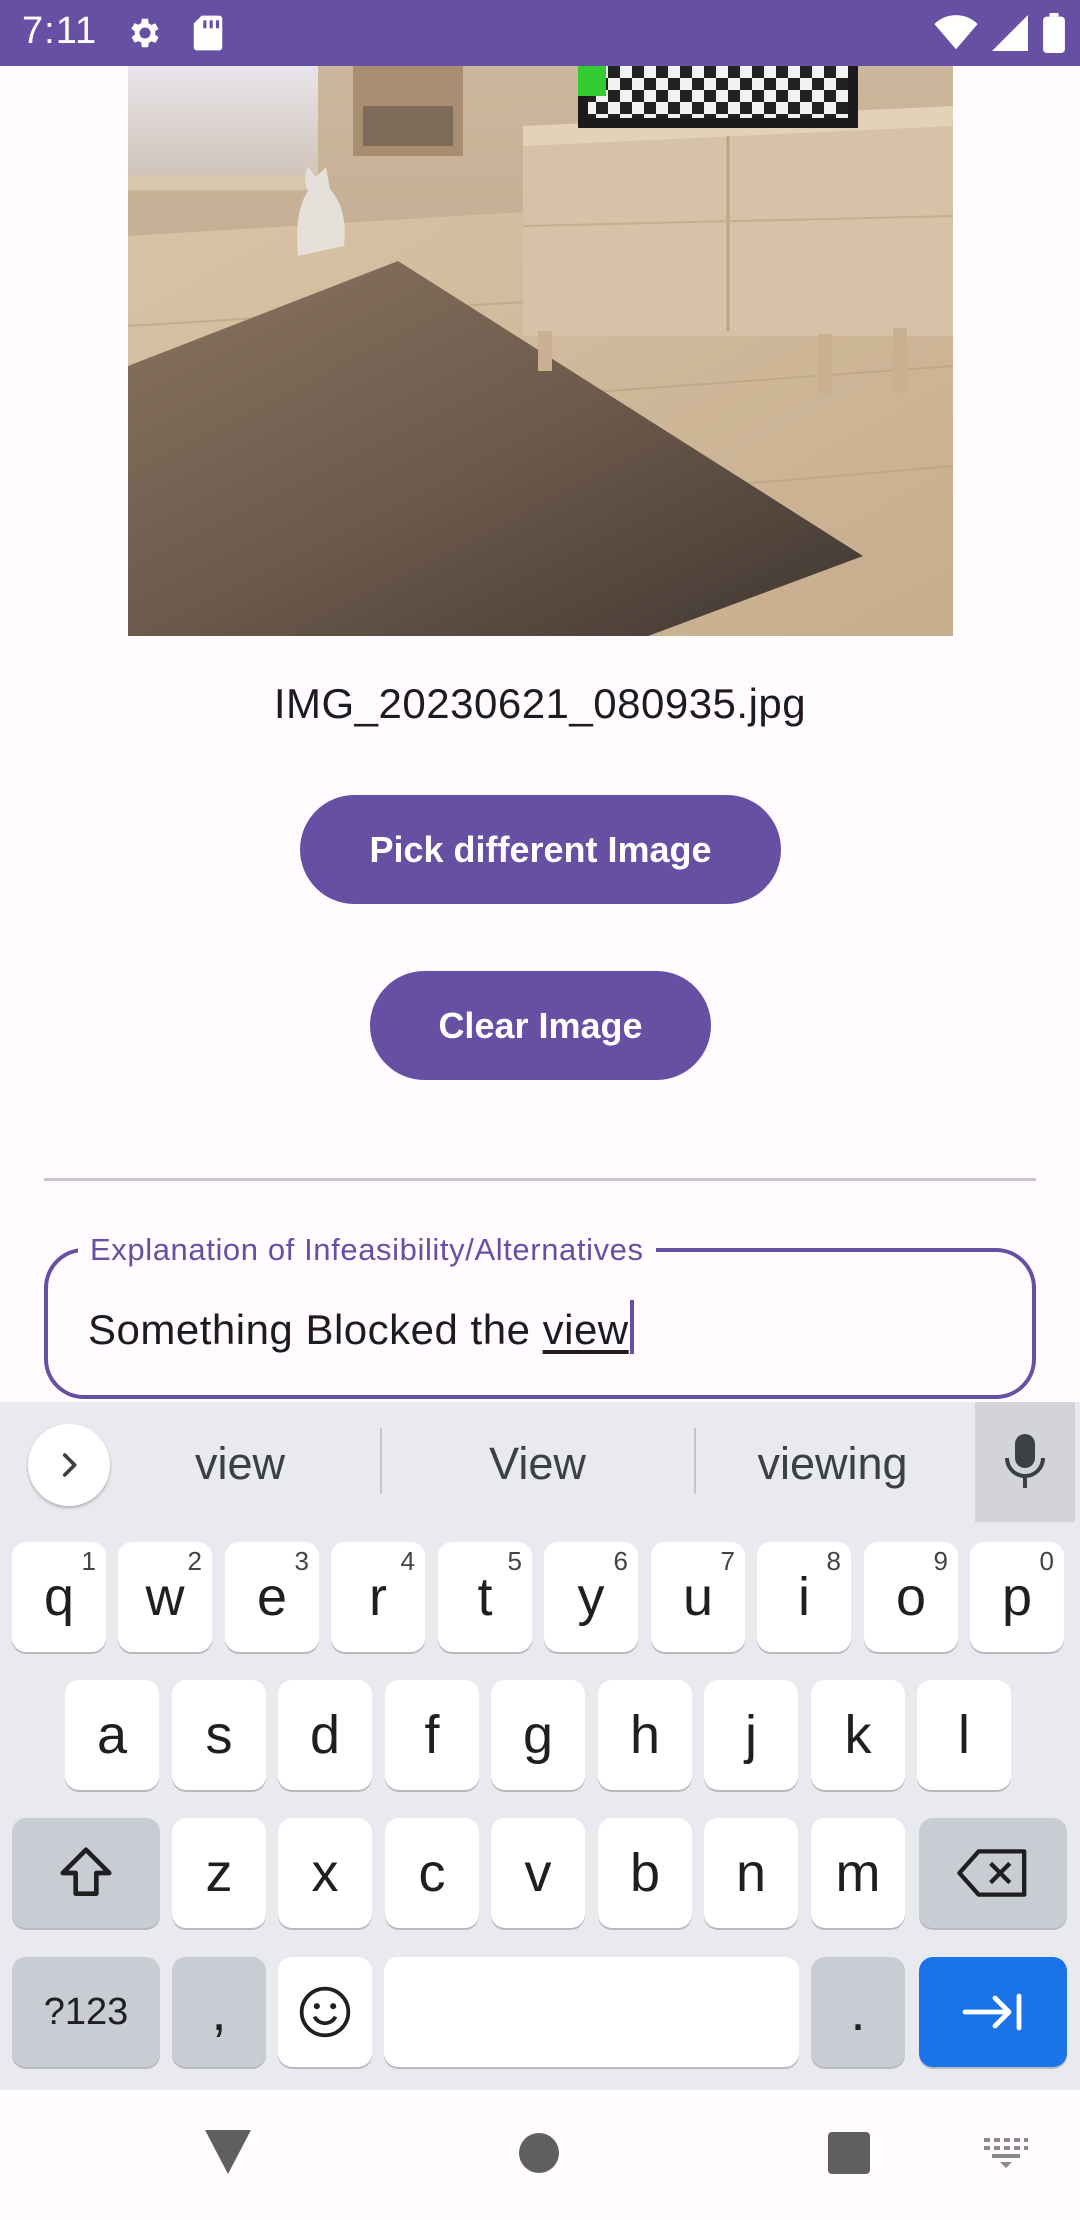 The image size is (1080, 2220). Describe the element at coordinates (858, 1873) in the screenshot. I see `key-m: m` at that location.